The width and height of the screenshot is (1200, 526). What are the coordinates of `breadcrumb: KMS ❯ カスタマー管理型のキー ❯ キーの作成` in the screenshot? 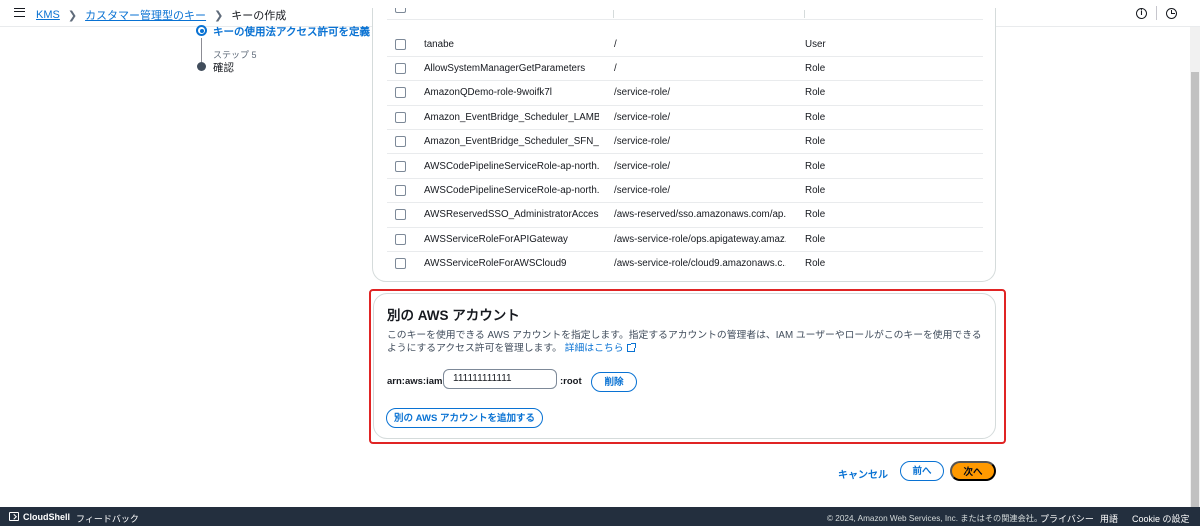 It's located at (161, 15).